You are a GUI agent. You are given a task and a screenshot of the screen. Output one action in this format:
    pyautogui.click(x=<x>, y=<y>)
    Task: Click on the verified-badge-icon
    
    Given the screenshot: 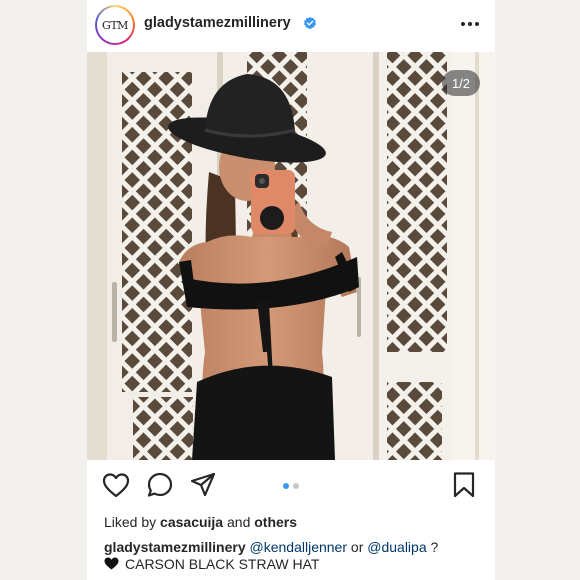 What is the action you would take?
    pyautogui.click(x=310, y=23)
    